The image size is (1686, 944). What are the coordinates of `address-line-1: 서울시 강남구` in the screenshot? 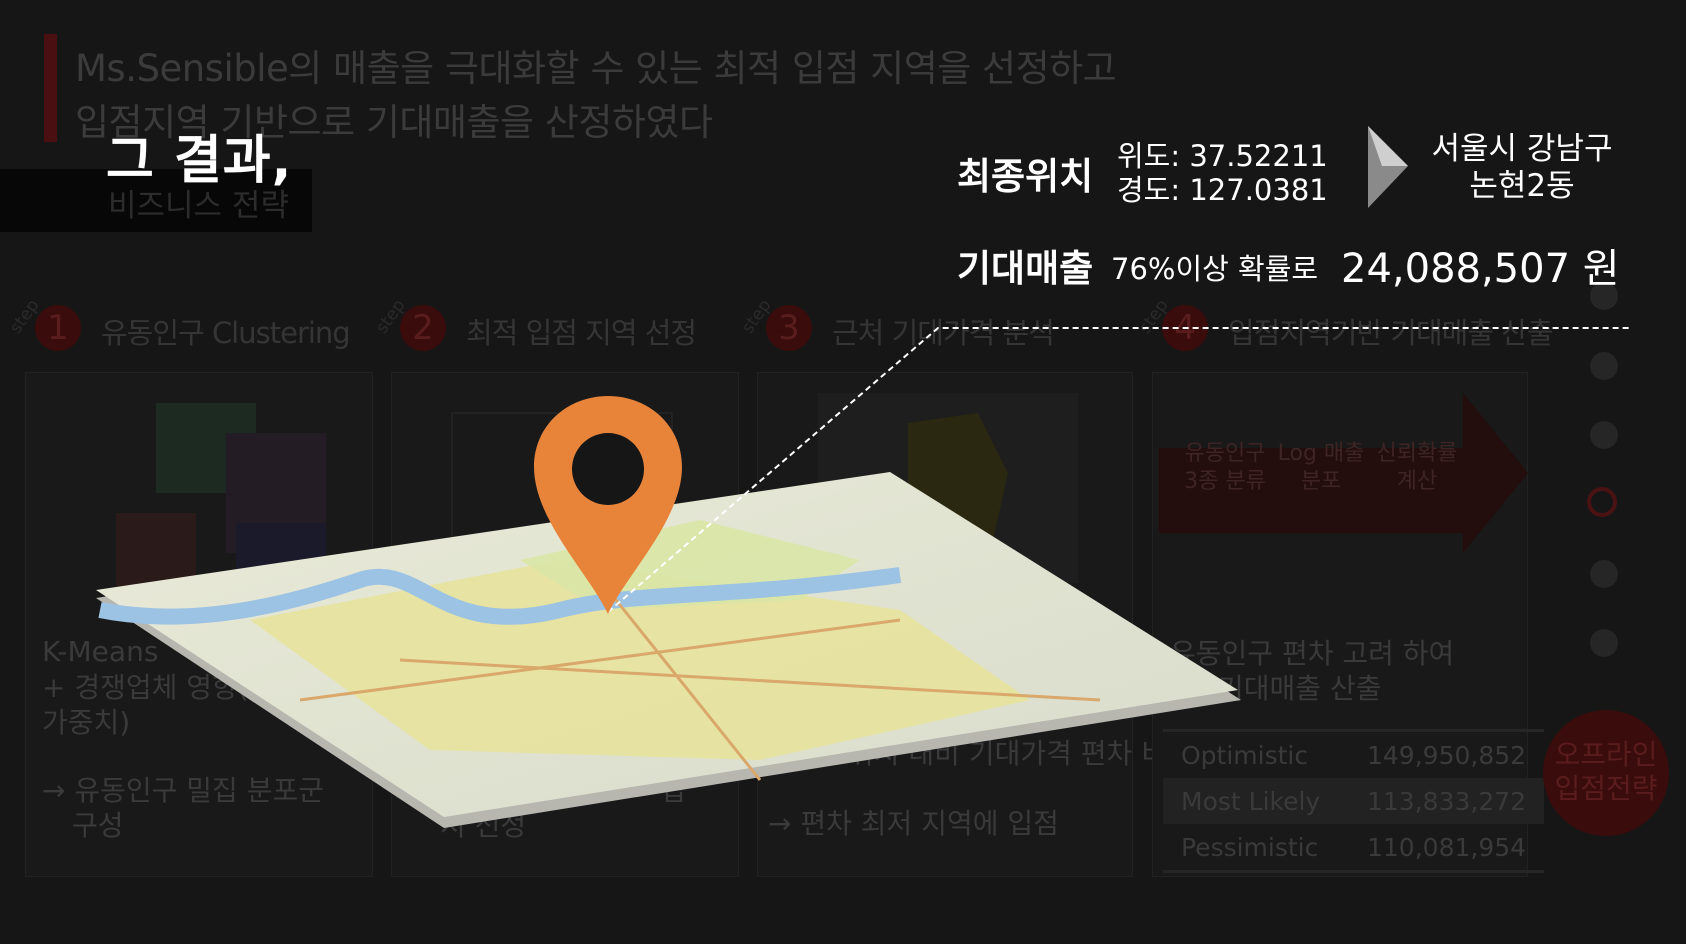 It's located at (1522, 149).